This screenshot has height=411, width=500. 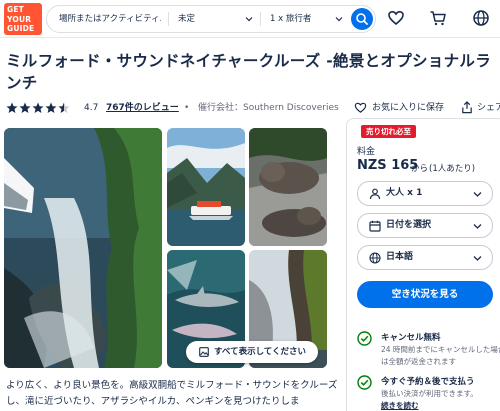 I want to click on rating-stars, so click(x=38, y=107).